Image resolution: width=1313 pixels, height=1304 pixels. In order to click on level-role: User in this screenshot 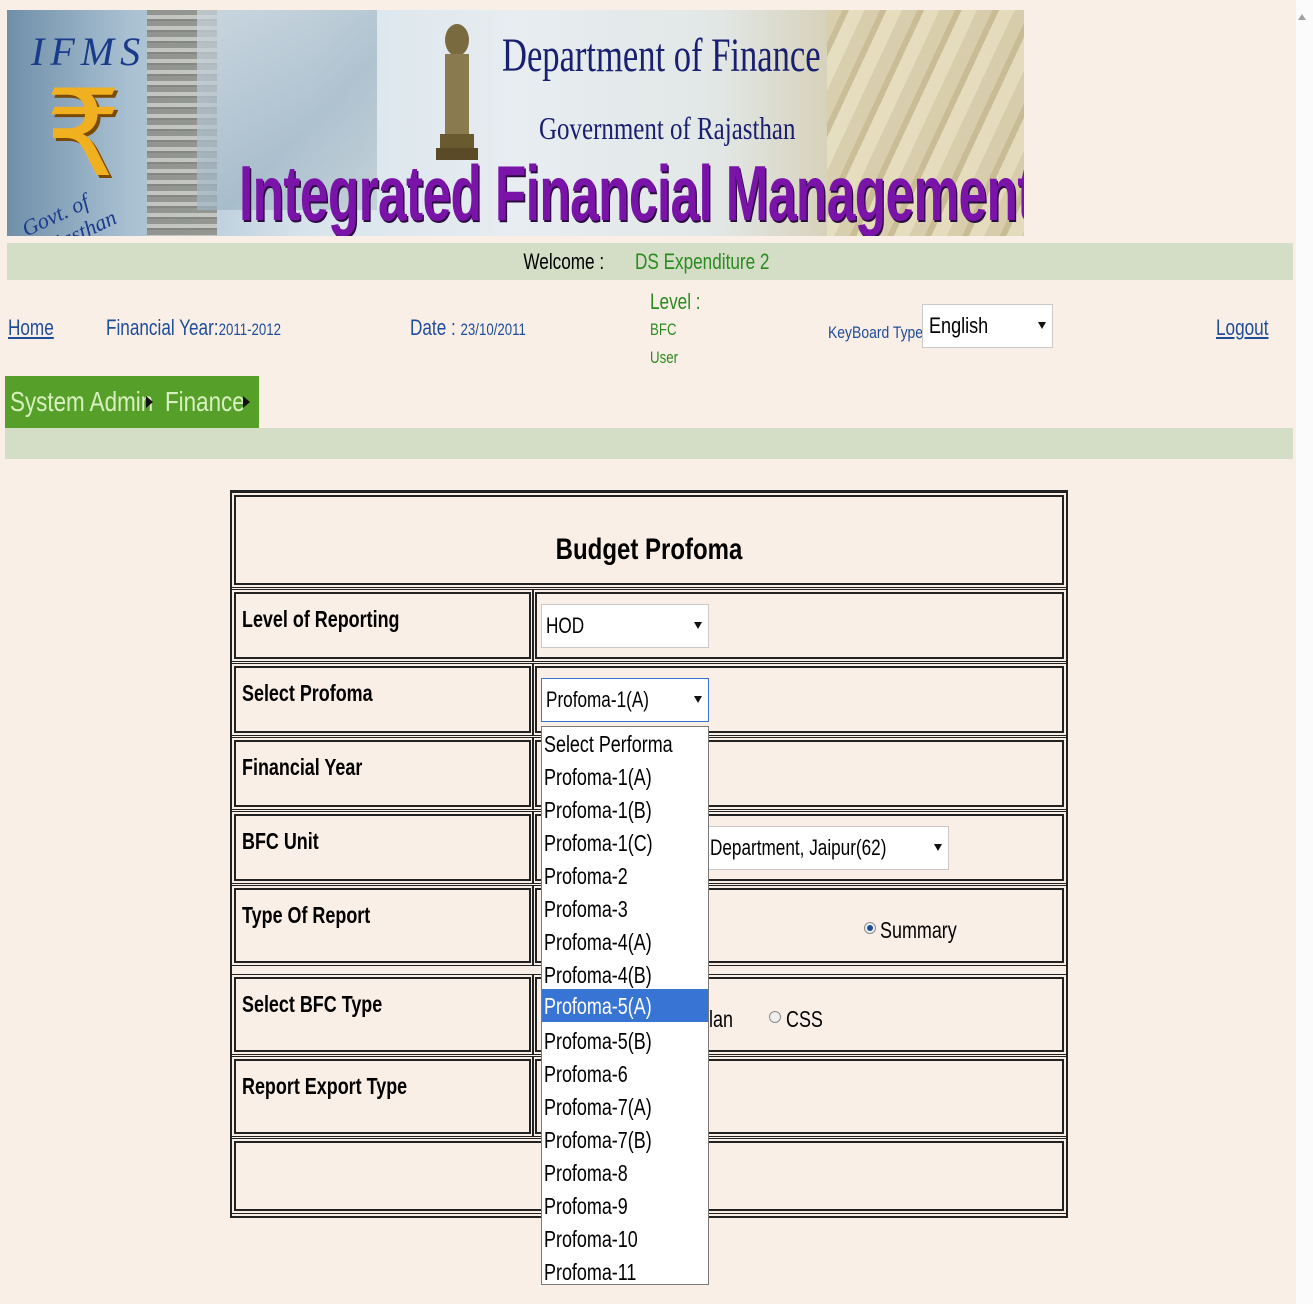, I will do `click(664, 357)`.